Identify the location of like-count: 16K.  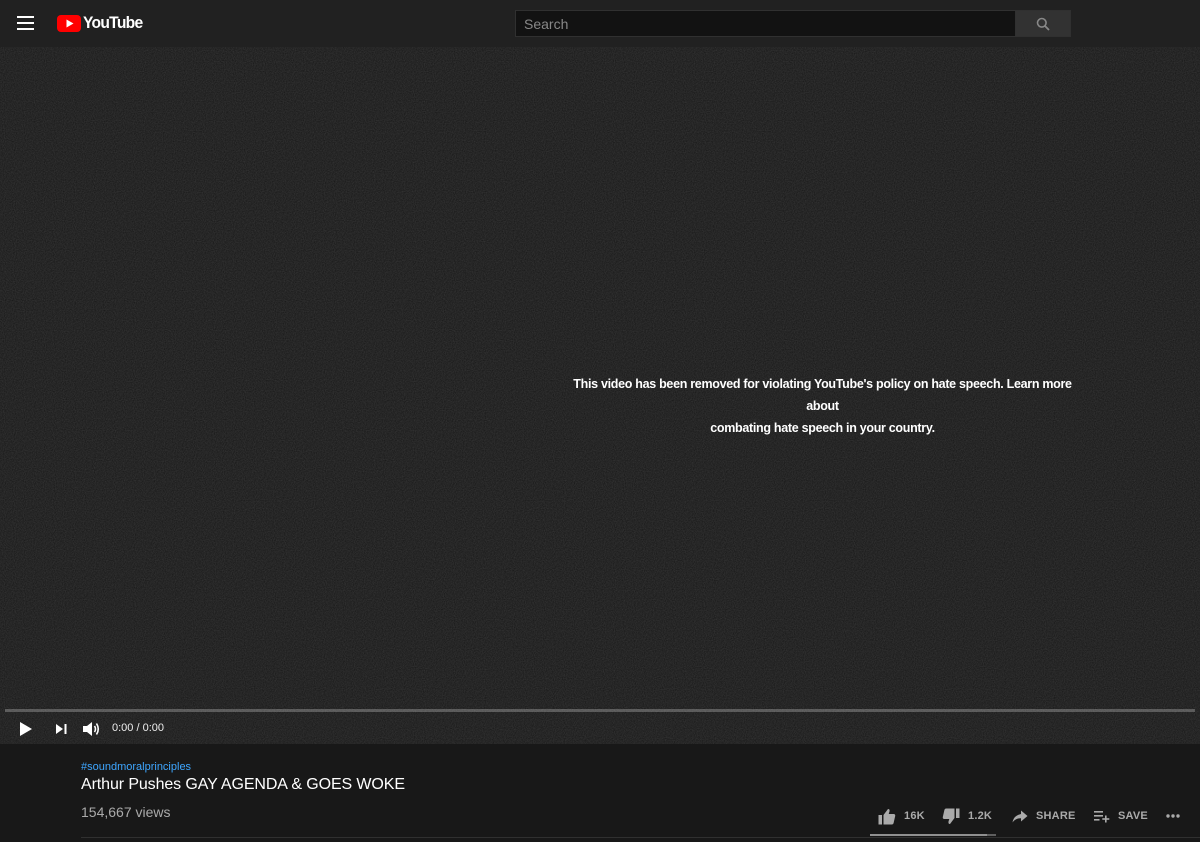
(914, 816).